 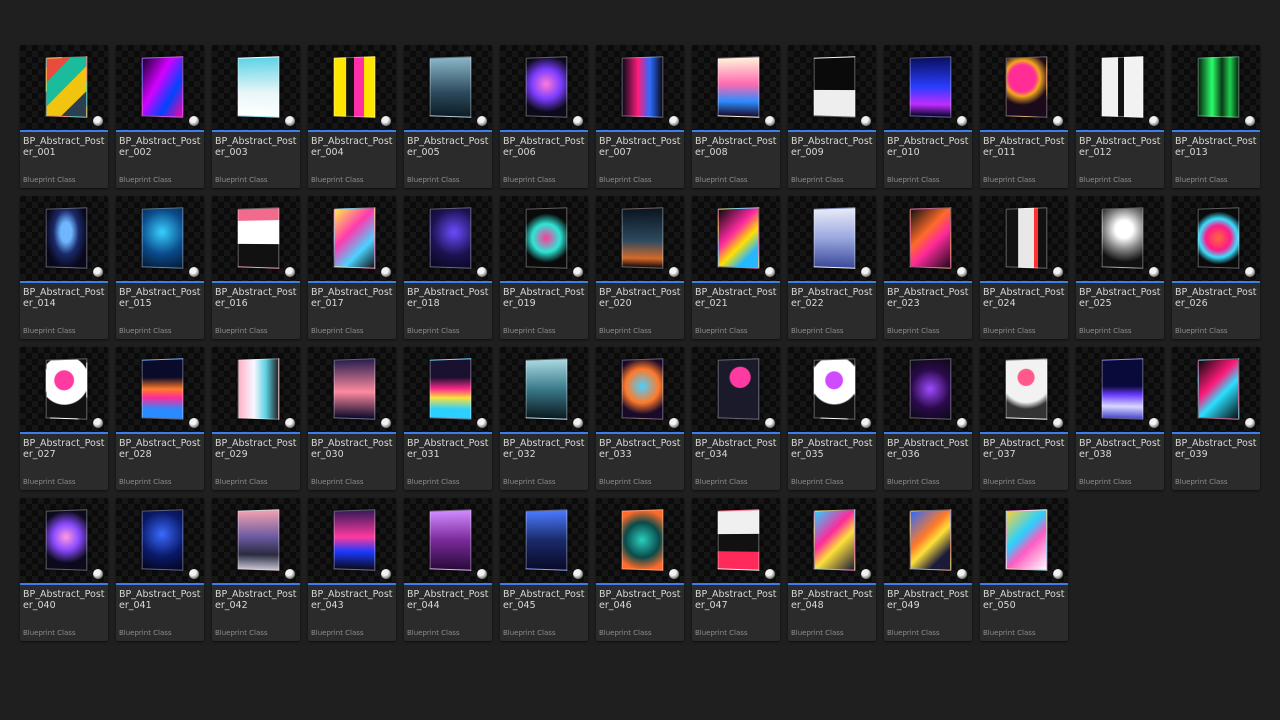 What do you see at coordinates (640, 418) in the screenshot?
I see `asset-tile: BP_Abstract_Poster_033 Blueprint Class` at bounding box center [640, 418].